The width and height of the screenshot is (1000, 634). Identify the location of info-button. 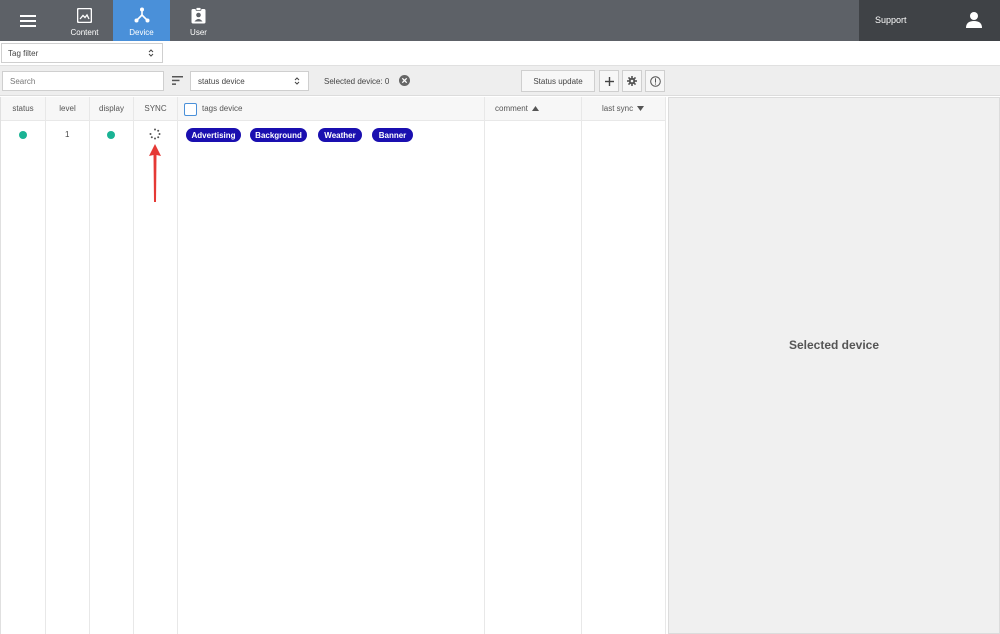
(655, 81).